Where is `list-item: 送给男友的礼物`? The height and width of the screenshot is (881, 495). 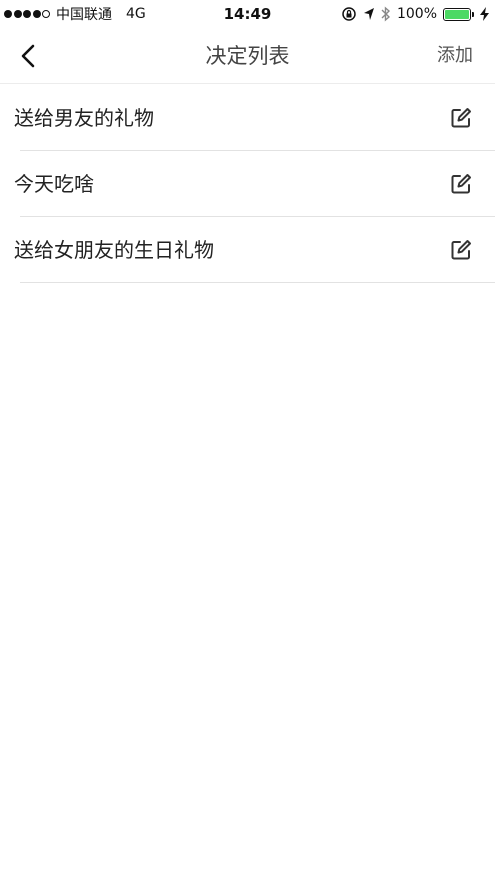 list-item: 送给男友的礼物 is located at coordinates (247, 118).